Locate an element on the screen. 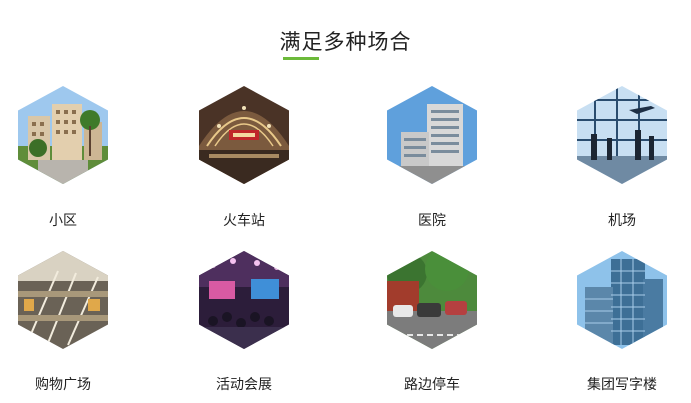  train-station-photo is located at coordinates (244, 135).